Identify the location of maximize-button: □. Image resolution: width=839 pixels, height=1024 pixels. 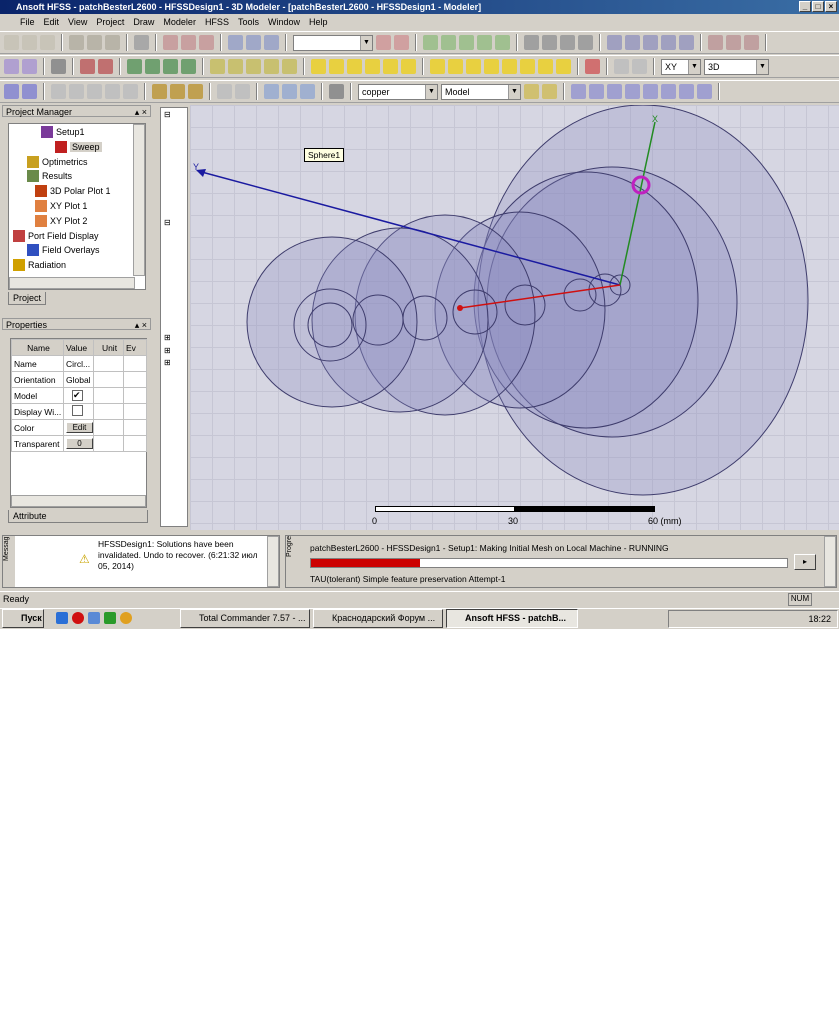
(818, 6).